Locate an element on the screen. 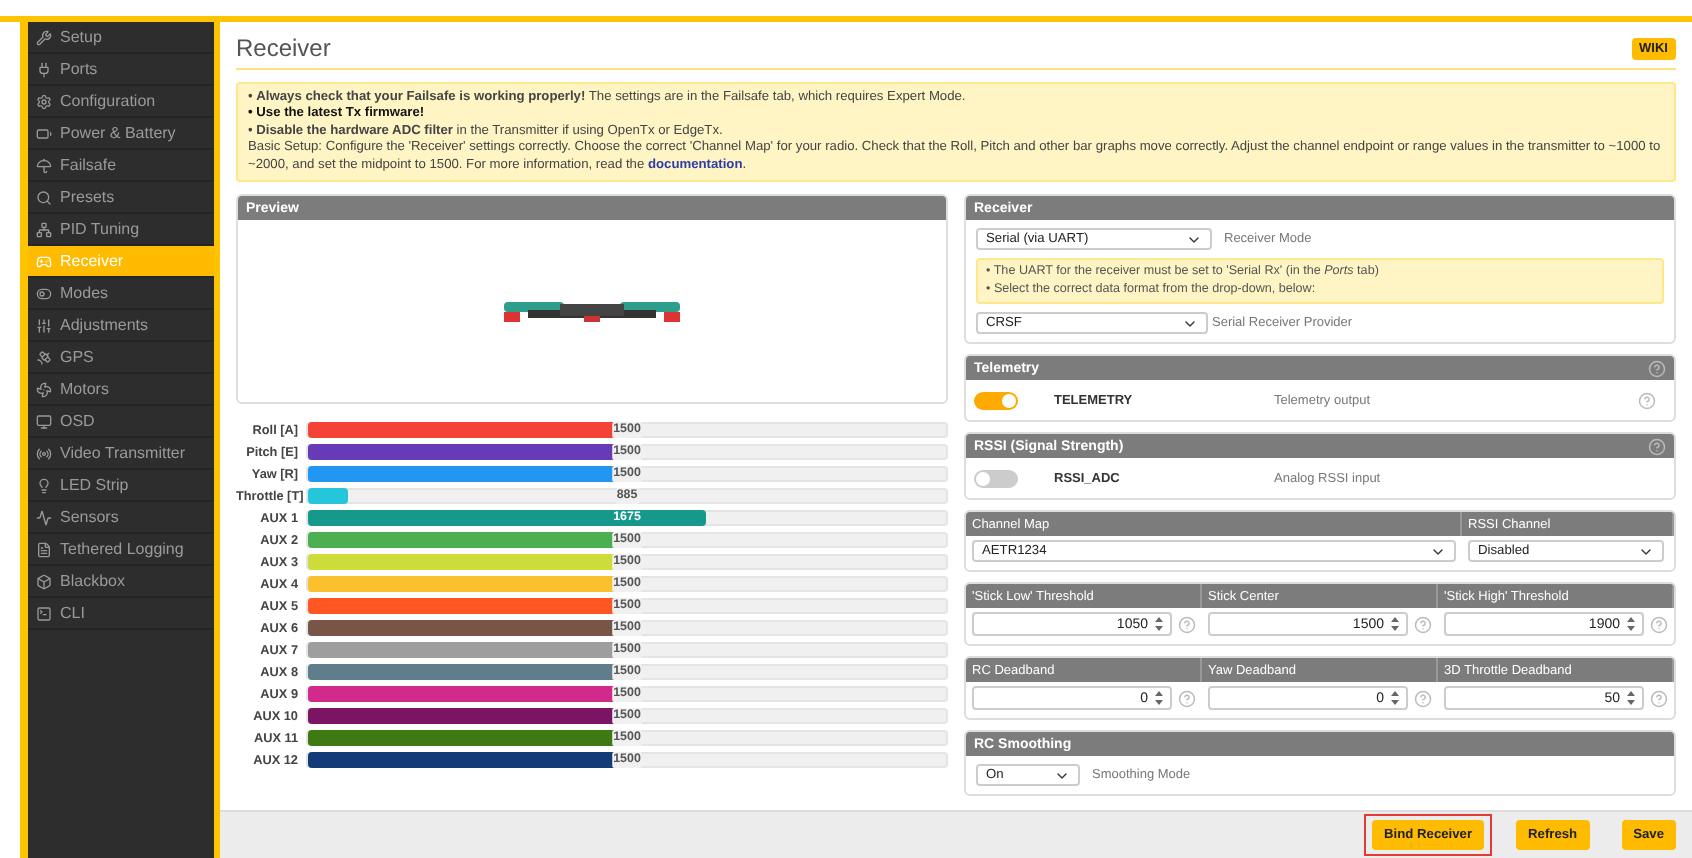 Image resolution: width=1692 pixels, height=858 pixels. fan-icon is located at coordinates (44, 389).